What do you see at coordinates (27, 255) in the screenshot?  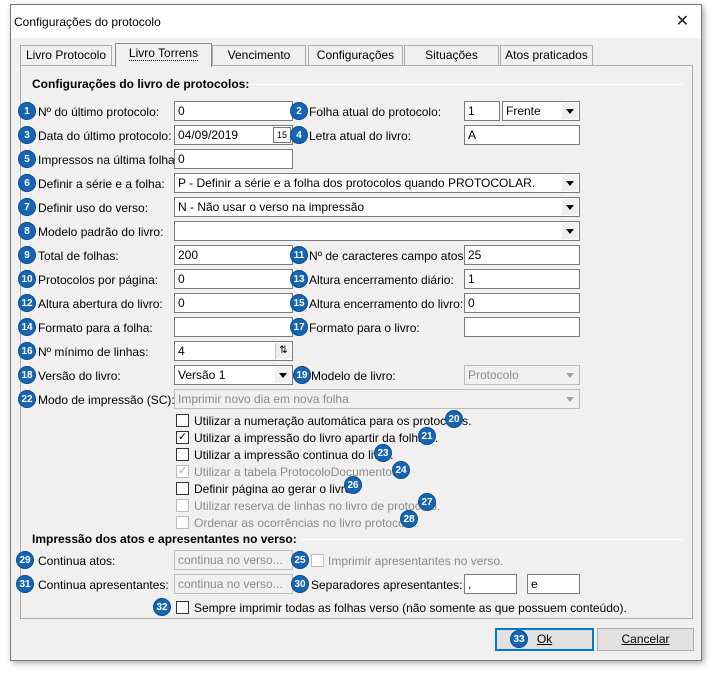 I see `badge-9: 9` at bounding box center [27, 255].